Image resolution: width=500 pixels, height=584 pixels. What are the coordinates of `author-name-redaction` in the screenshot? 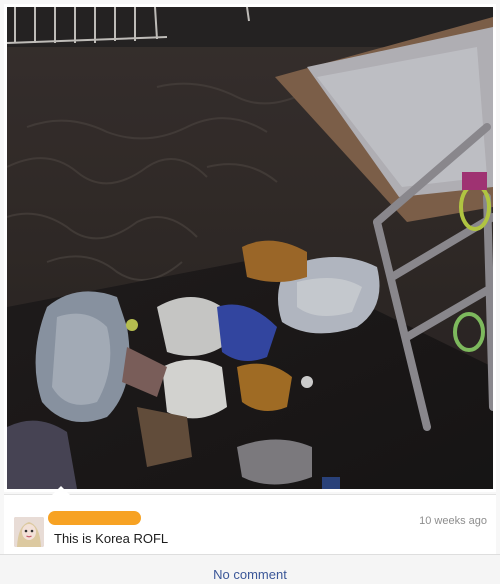 It's located at (94, 518).